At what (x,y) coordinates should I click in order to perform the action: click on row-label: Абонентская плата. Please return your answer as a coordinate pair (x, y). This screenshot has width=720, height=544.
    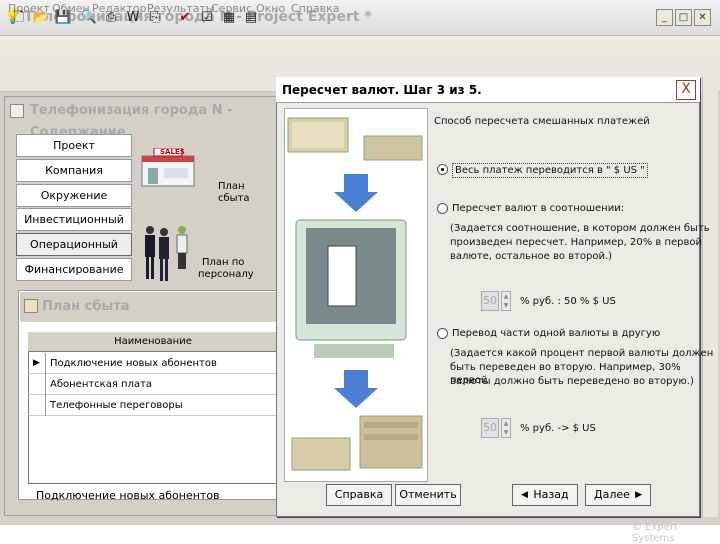
    Looking at the image, I should click on (101, 384).